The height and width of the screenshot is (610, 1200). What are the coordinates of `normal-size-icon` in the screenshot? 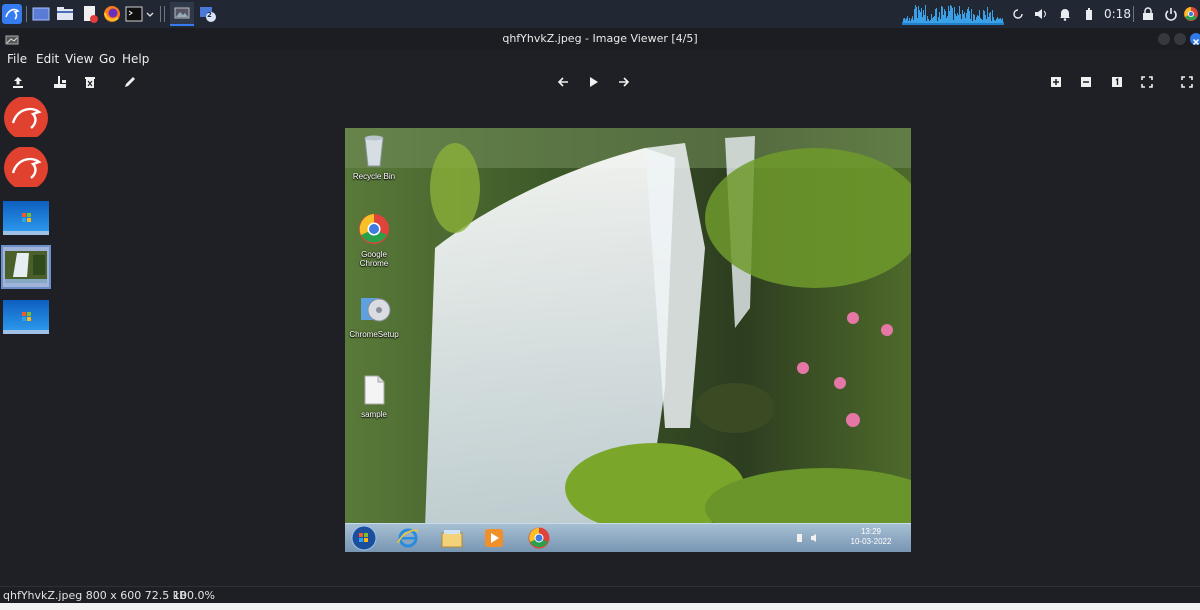 It's located at (1117, 82).